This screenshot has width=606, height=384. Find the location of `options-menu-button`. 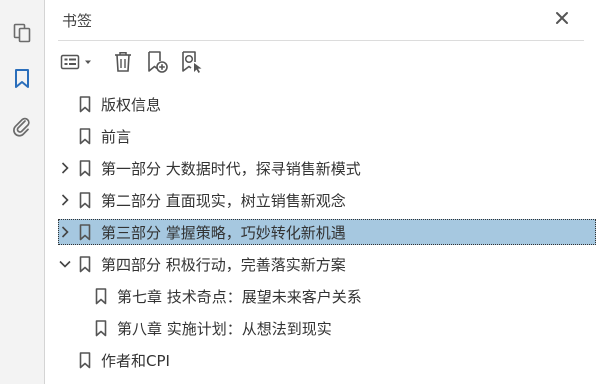

options-menu-button is located at coordinates (78, 62).